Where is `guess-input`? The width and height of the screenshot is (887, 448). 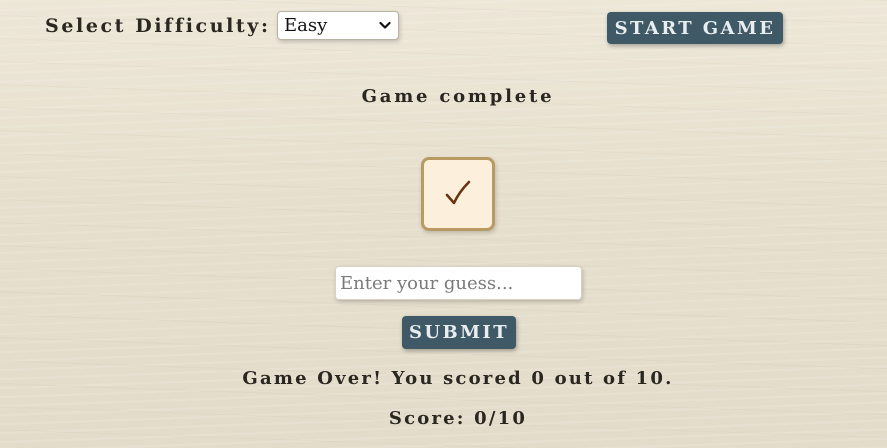
guess-input is located at coordinates (458, 283).